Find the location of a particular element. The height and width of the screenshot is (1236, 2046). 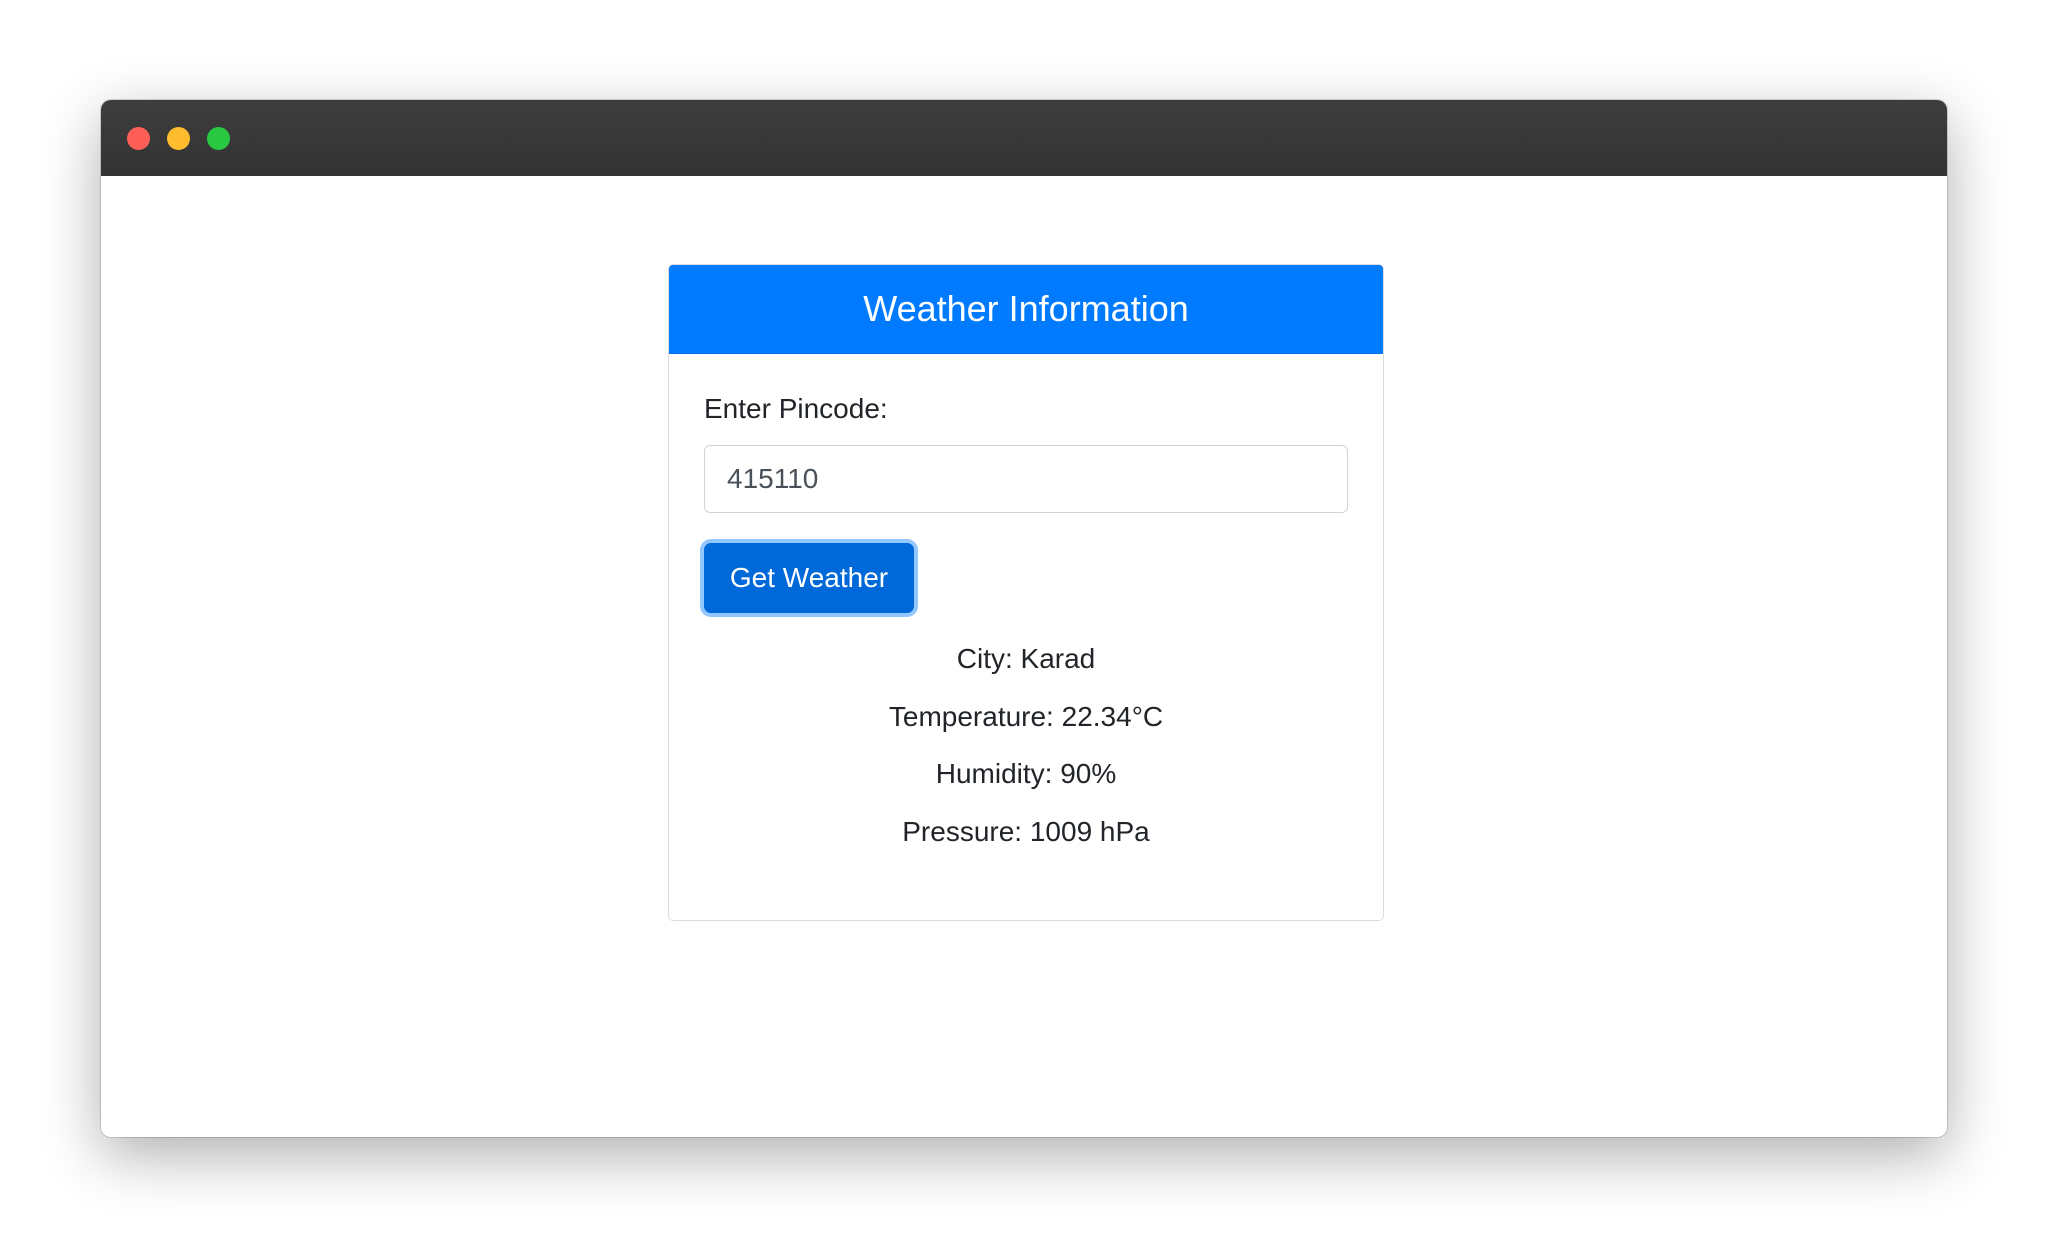

card-header: Weather Information is located at coordinates (1026, 309).